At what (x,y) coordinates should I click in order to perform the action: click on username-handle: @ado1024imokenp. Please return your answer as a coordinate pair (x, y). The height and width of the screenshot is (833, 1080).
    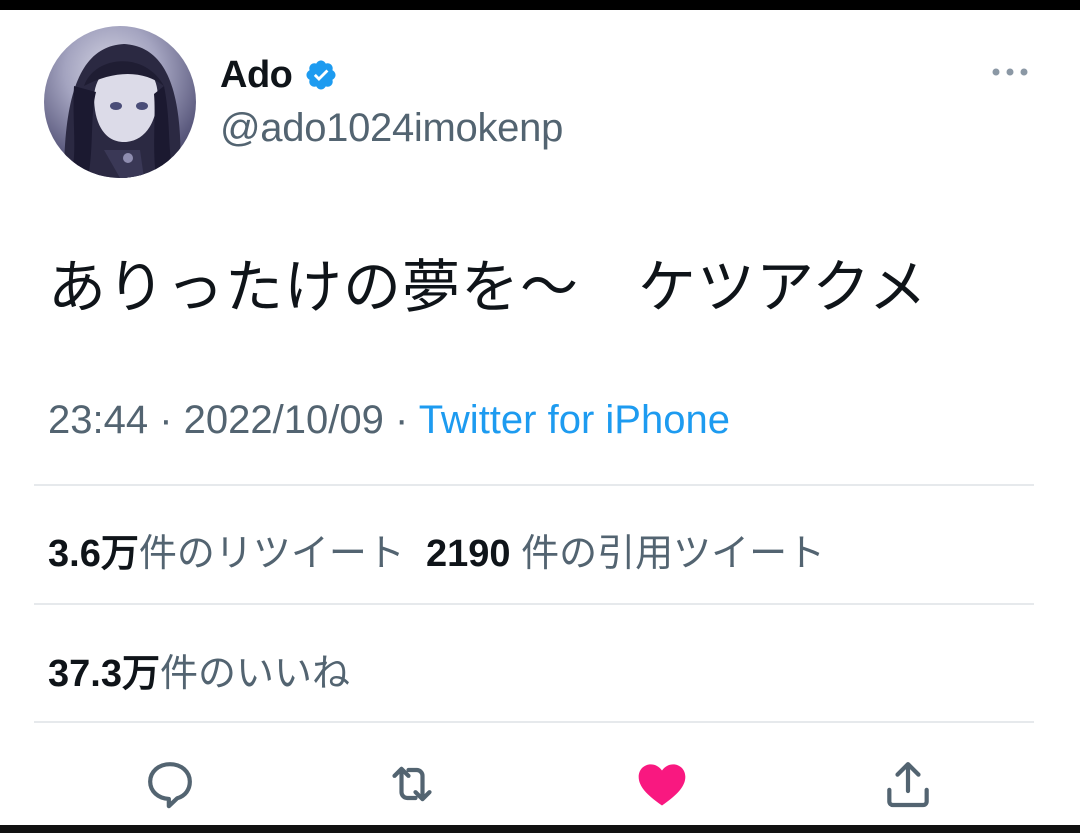
    Looking at the image, I should click on (391, 128).